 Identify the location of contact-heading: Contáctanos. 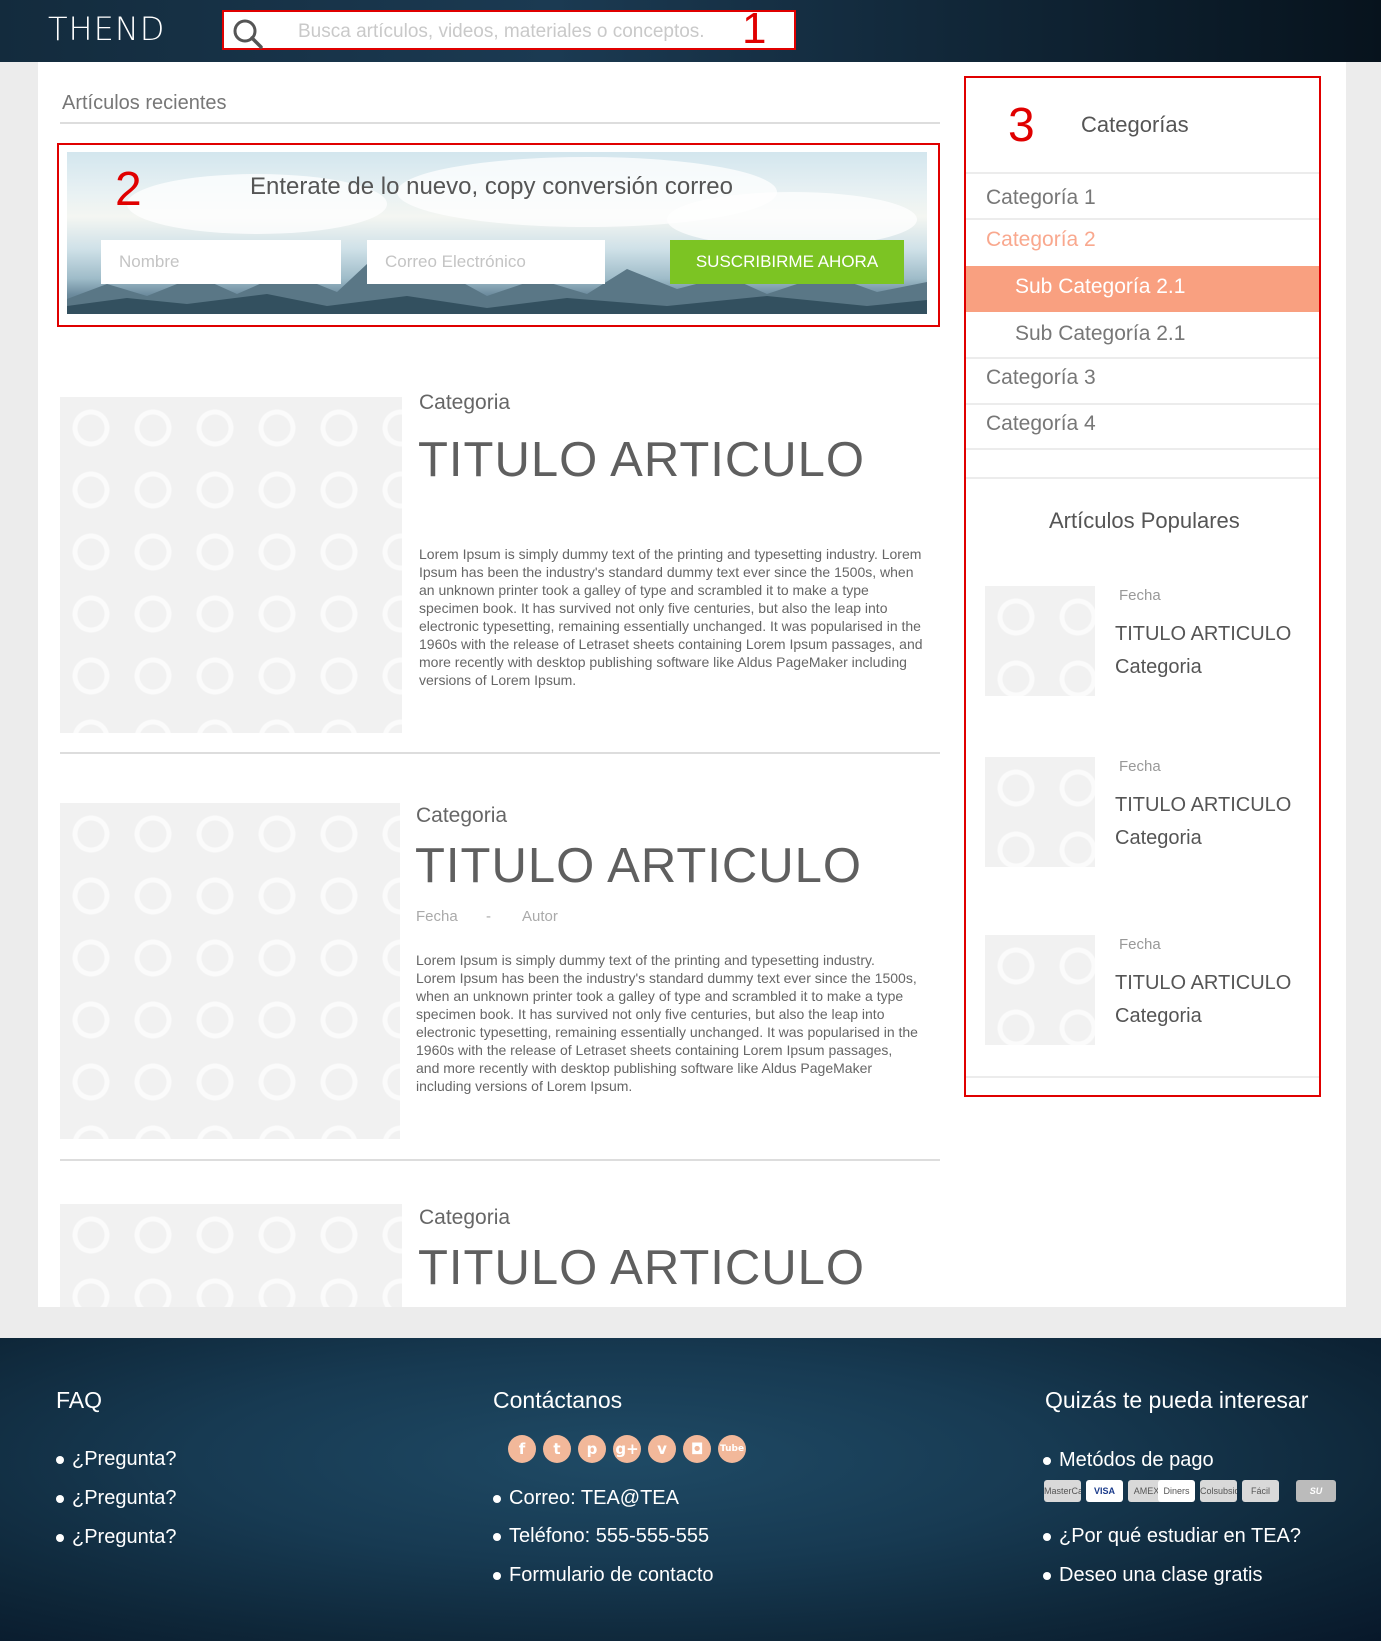
(558, 1400).